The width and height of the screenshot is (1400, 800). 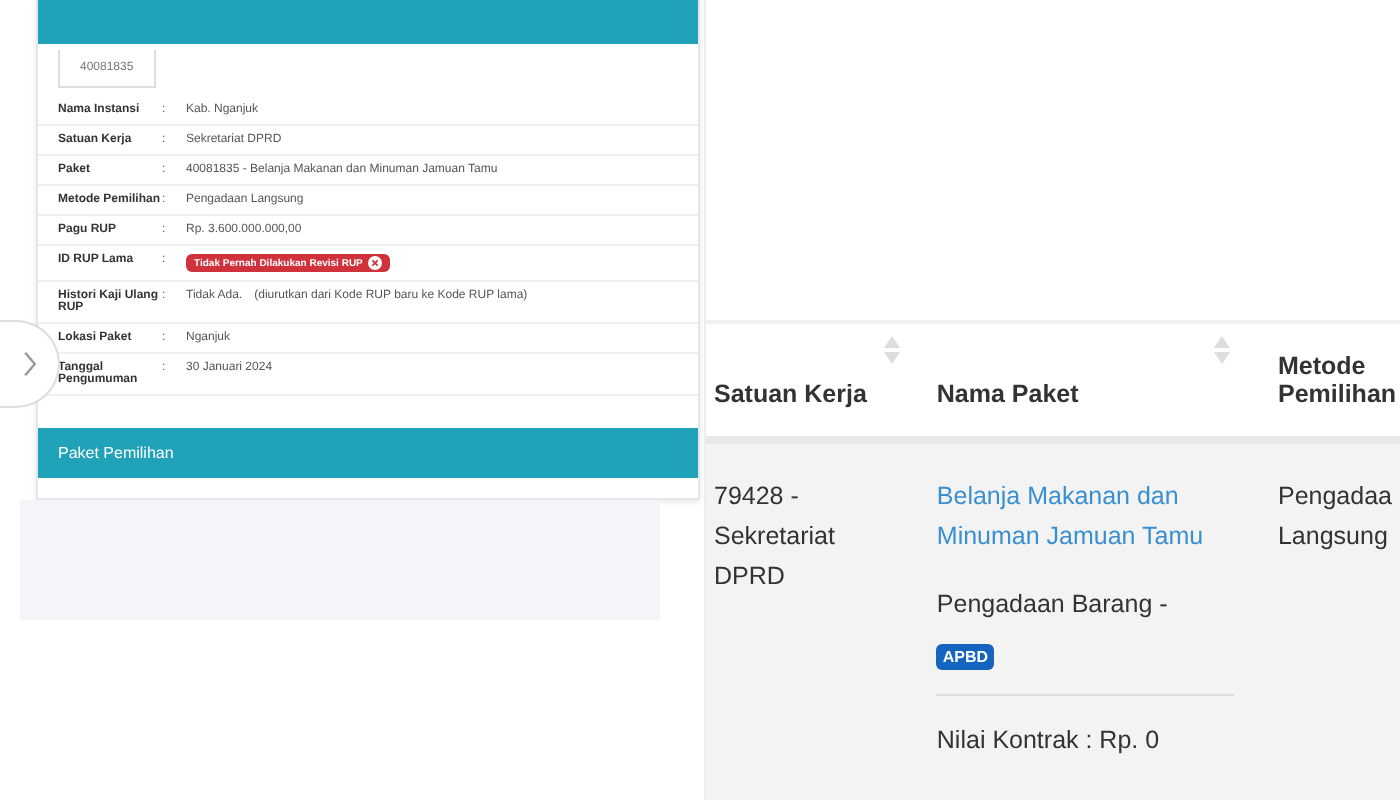 What do you see at coordinates (1338, 380) in the screenshot?
I see `column-header: Metode Pemilihan` at bounding box center [1338, 380].